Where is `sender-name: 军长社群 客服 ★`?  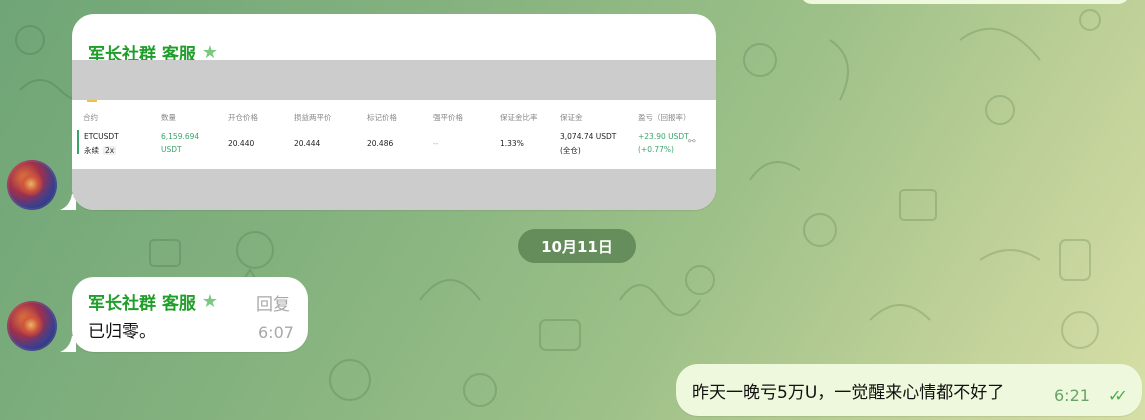 sender-name: 军长社群 客服 ★ is located at coordinates (153, 301).